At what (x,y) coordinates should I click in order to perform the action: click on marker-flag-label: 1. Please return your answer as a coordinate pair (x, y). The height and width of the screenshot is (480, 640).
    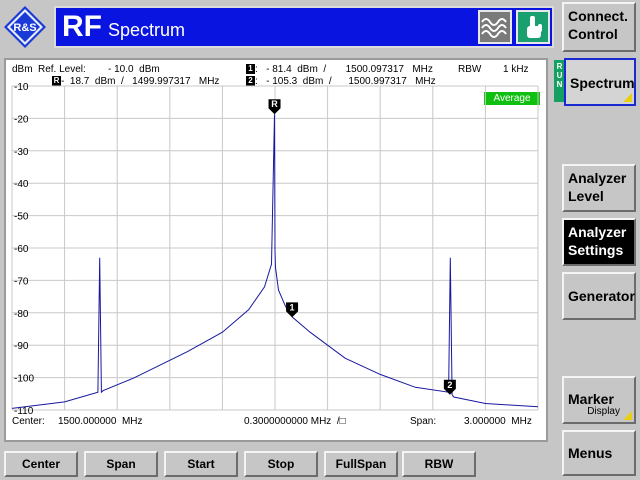
    Looking at the image, I should click on (292, 307).